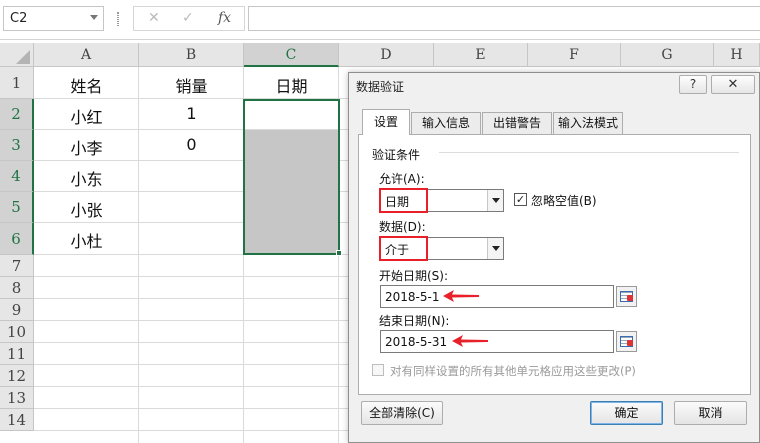 Image resolution: width=760 pixels, height=443 pixels. What do you see at coordinates (86, 85) in the screenshot?
I see `cell-a1: 姓名` at bounding box center [86, 85].